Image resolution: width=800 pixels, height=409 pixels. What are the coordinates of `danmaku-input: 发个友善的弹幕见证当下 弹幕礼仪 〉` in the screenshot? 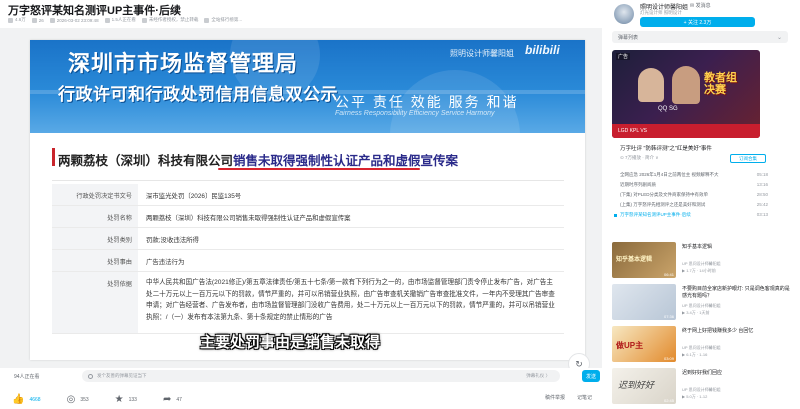 It's located at (321, 376).